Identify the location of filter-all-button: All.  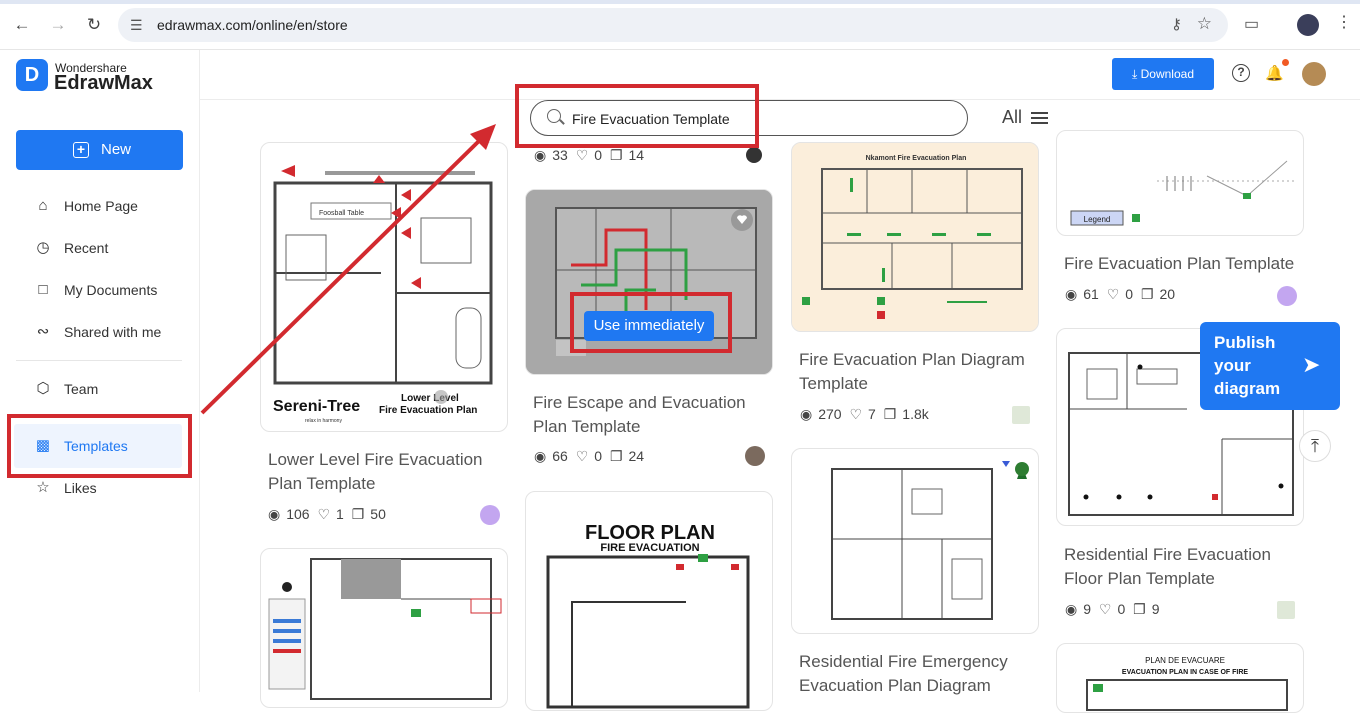
(1025, 117).